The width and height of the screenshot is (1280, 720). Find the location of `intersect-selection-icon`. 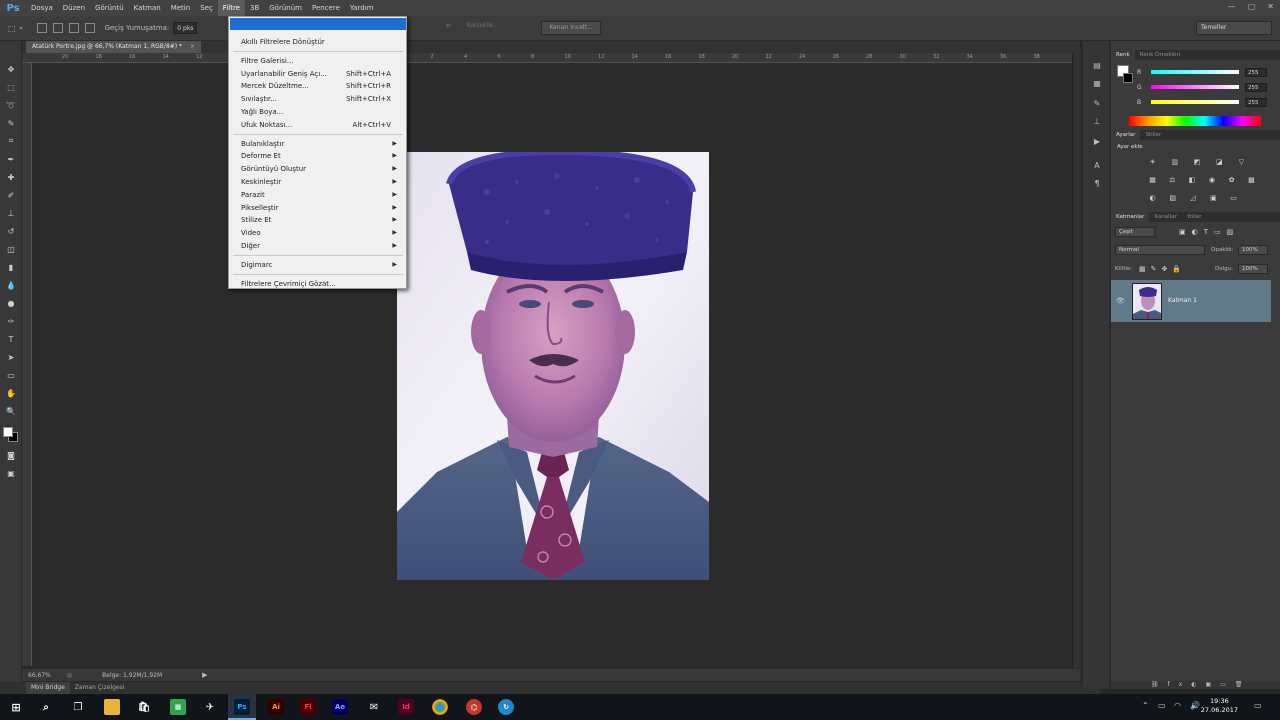

intersect-selection-icon is located at coordinates (89, 28).